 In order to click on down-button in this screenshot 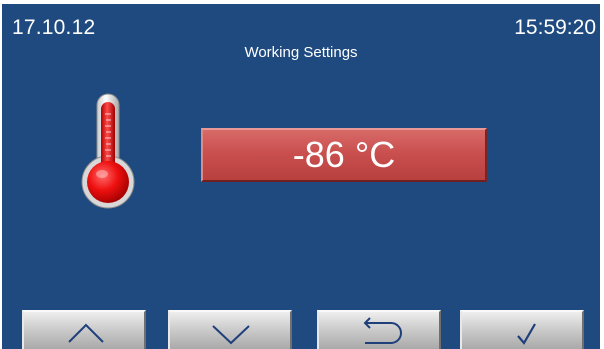, I will do `click(230, 329)`.